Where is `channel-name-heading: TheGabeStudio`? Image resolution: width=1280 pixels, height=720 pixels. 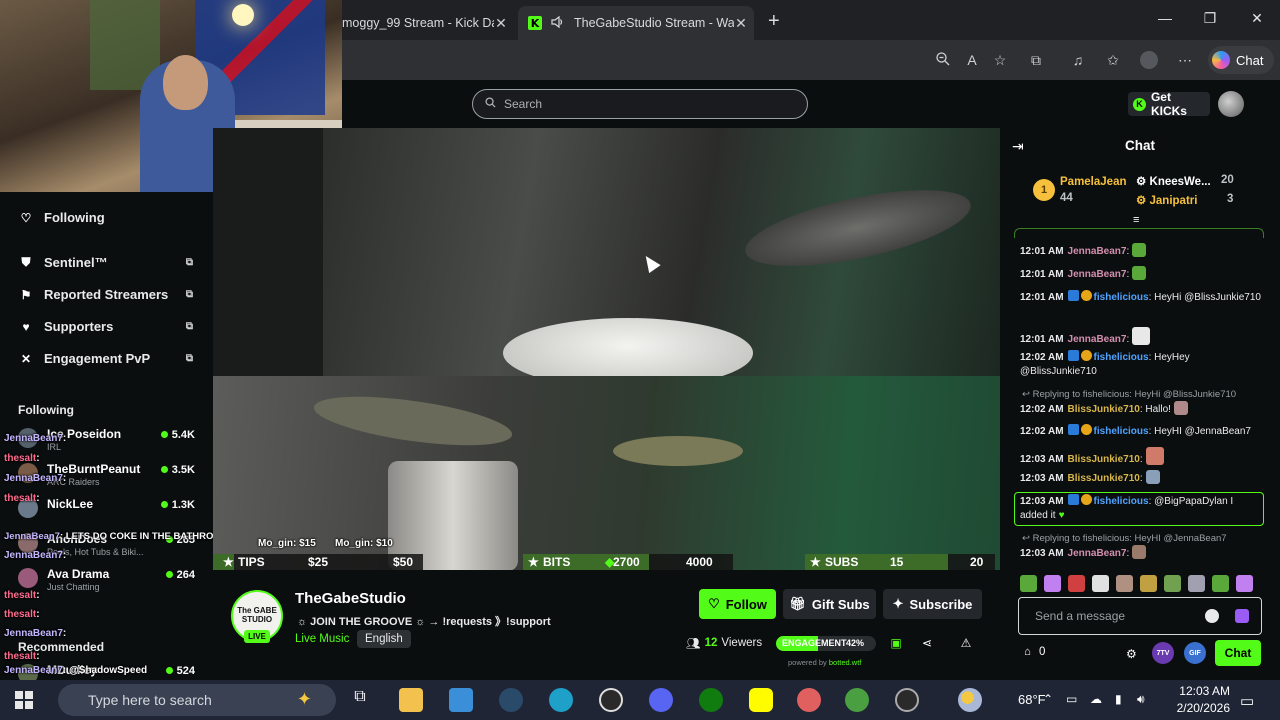
channel-name-heading: TheGabeStudio is located at coordinates (350, 598).